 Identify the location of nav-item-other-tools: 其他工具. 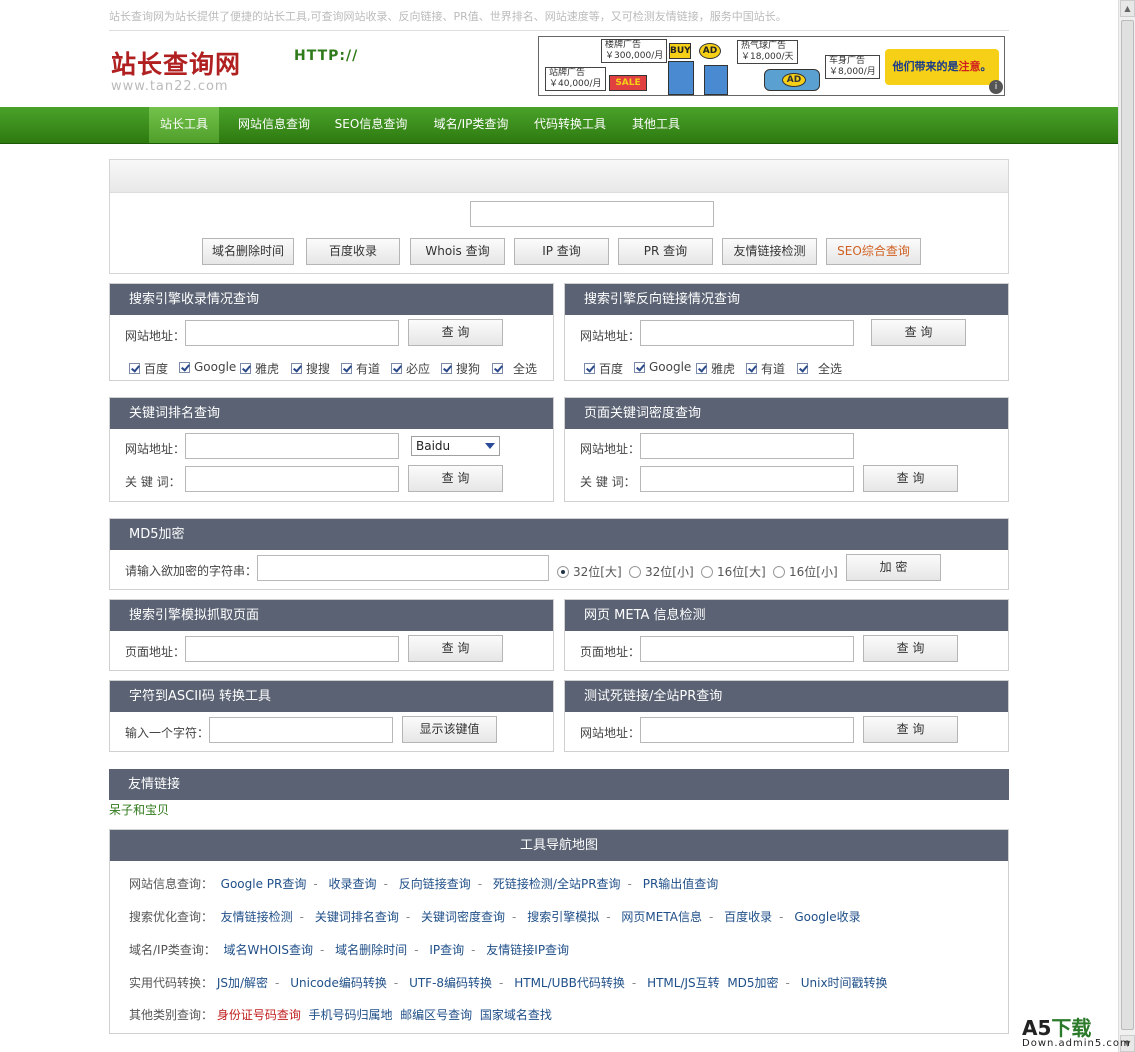
(656, 125).